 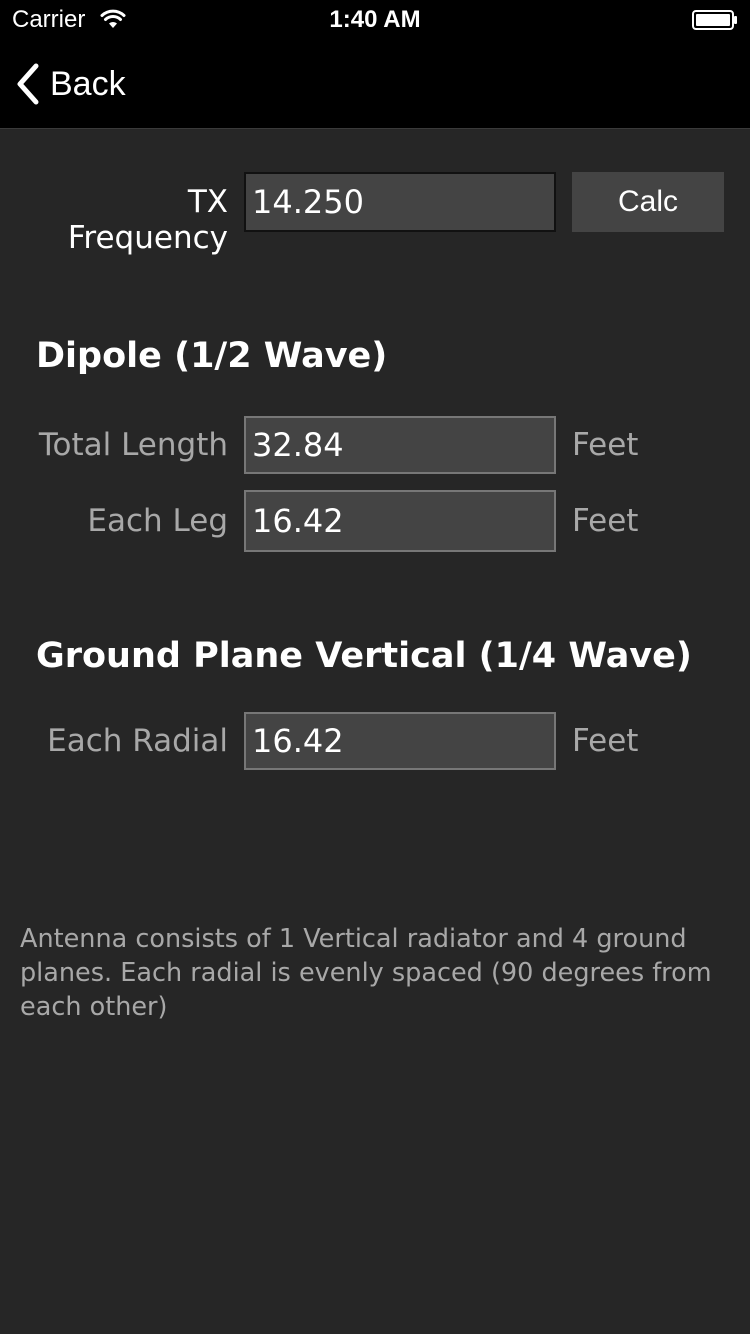 I want to click on total-length-label: Total Length, so click(x=133, y=445).